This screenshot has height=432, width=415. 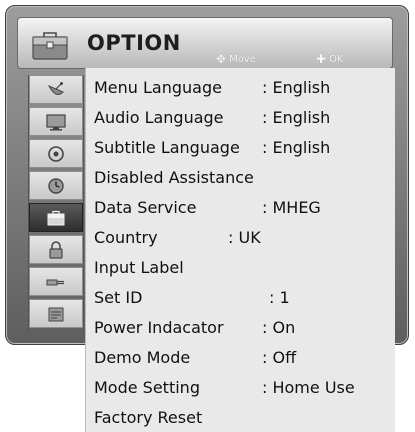 I want to click on page-title: OPTION, so click(x=134, y=43).